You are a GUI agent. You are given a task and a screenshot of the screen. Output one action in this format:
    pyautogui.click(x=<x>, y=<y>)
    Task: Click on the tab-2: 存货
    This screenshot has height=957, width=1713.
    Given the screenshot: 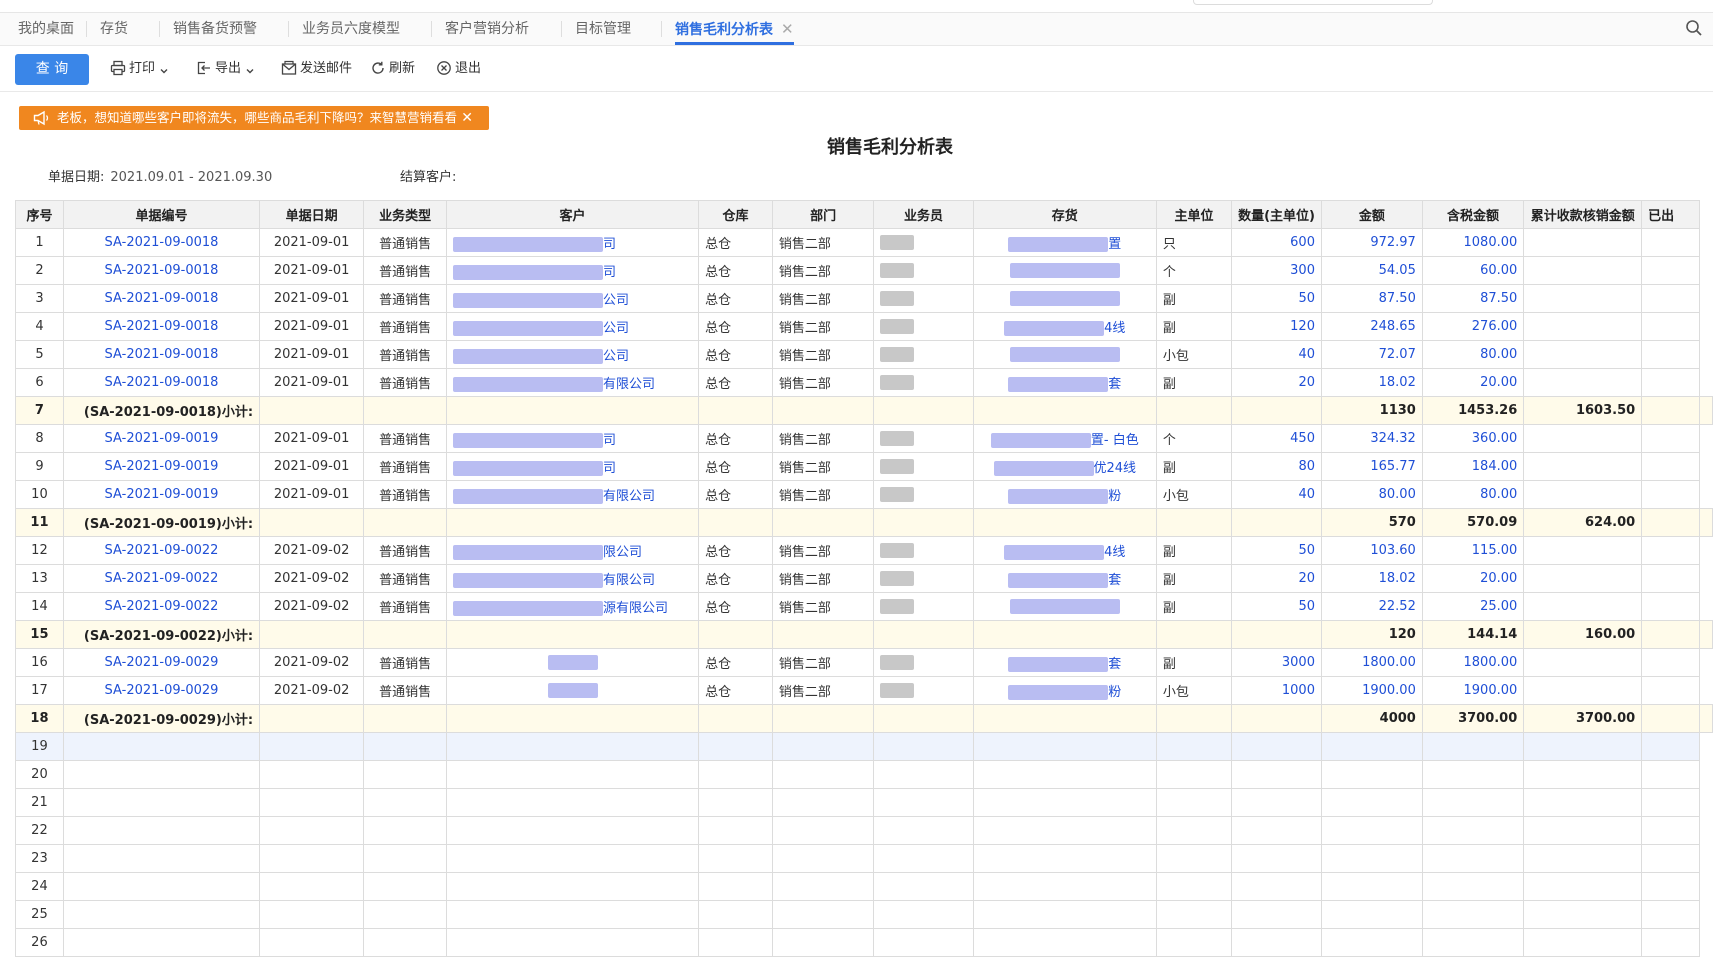 What is the action you would take?
    pyautogui.click(x=114, y=29)
    